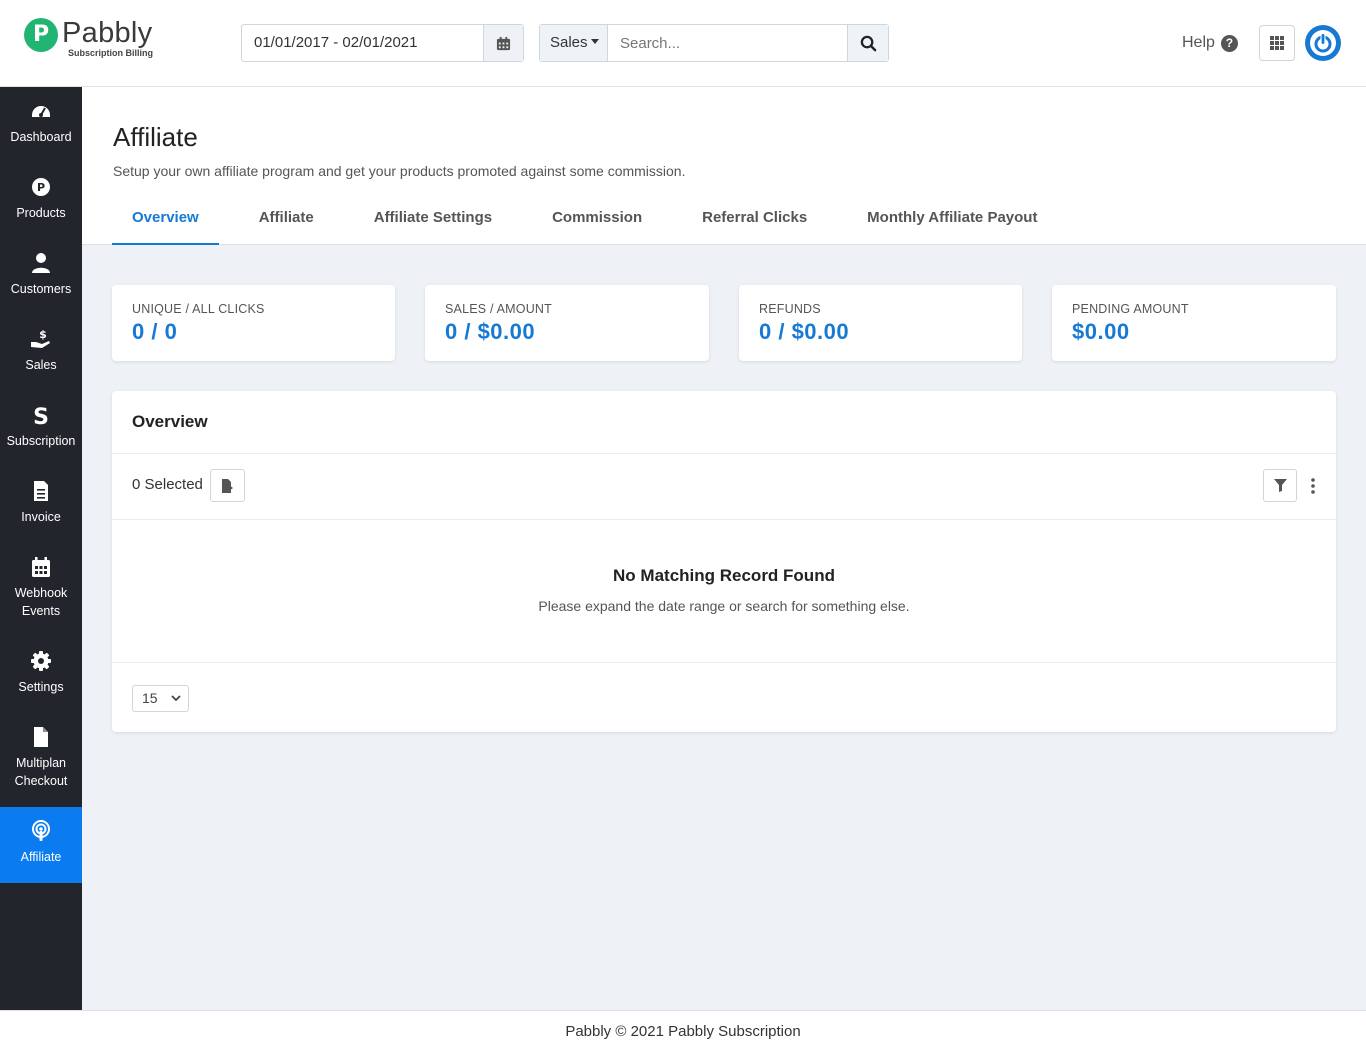 This screenshot has width=1366, height=1053. Describe the element at coordinates (41, 602) in the screenshot. I see `sidebar-item-label: Webhook Events` at that location.